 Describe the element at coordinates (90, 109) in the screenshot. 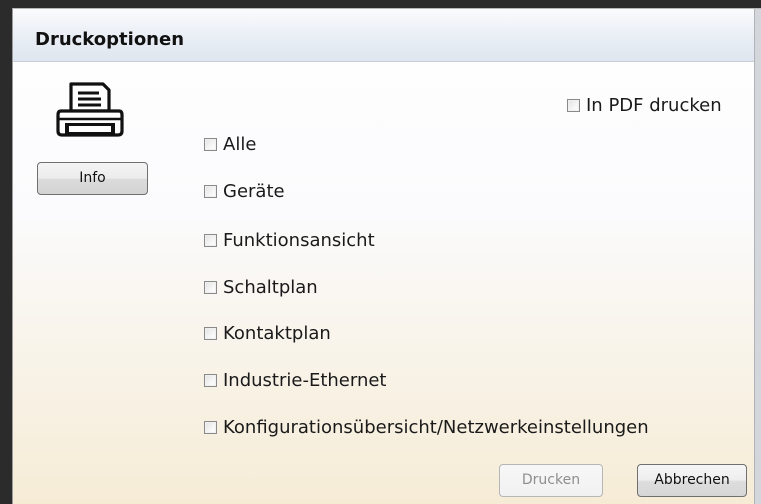

I see `printer-icon` at that location.